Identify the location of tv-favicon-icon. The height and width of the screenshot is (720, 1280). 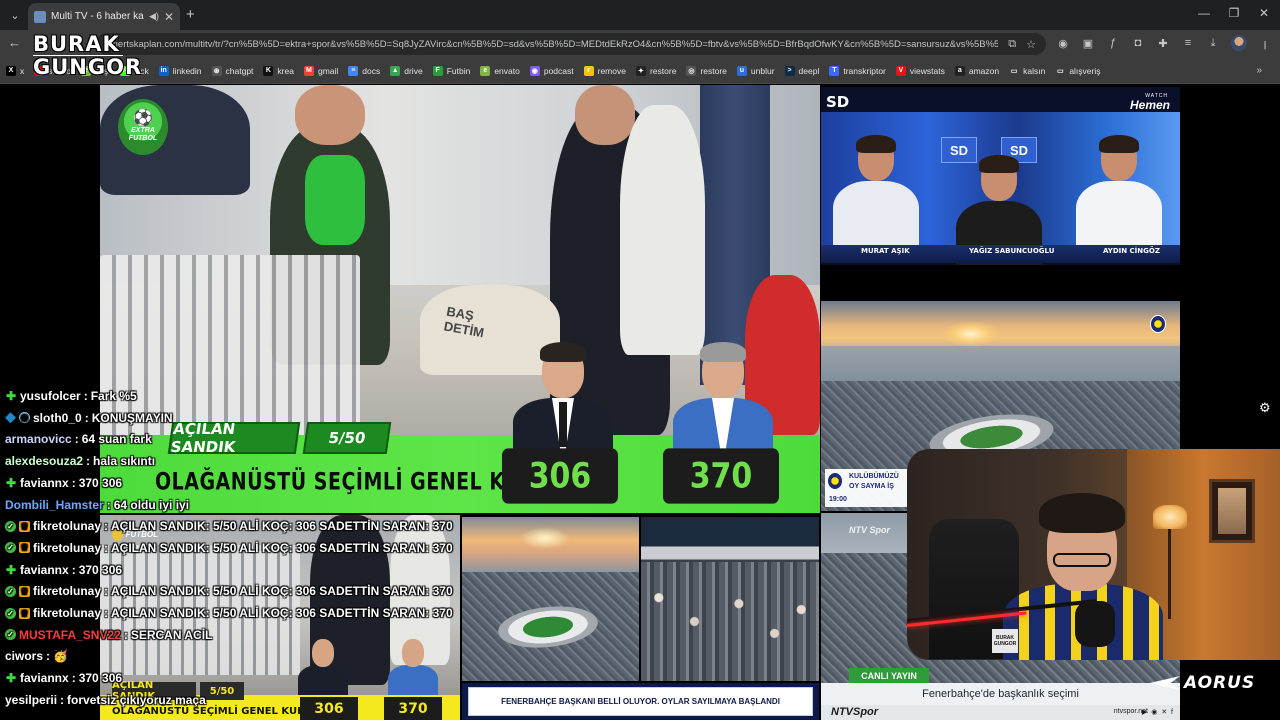
(40, 16).